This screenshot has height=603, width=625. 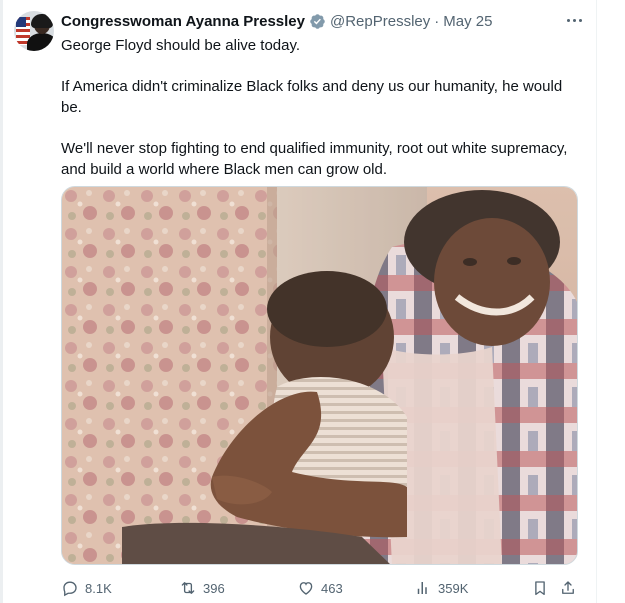 I want to click on heart-icon, so click(x=306, y=588).